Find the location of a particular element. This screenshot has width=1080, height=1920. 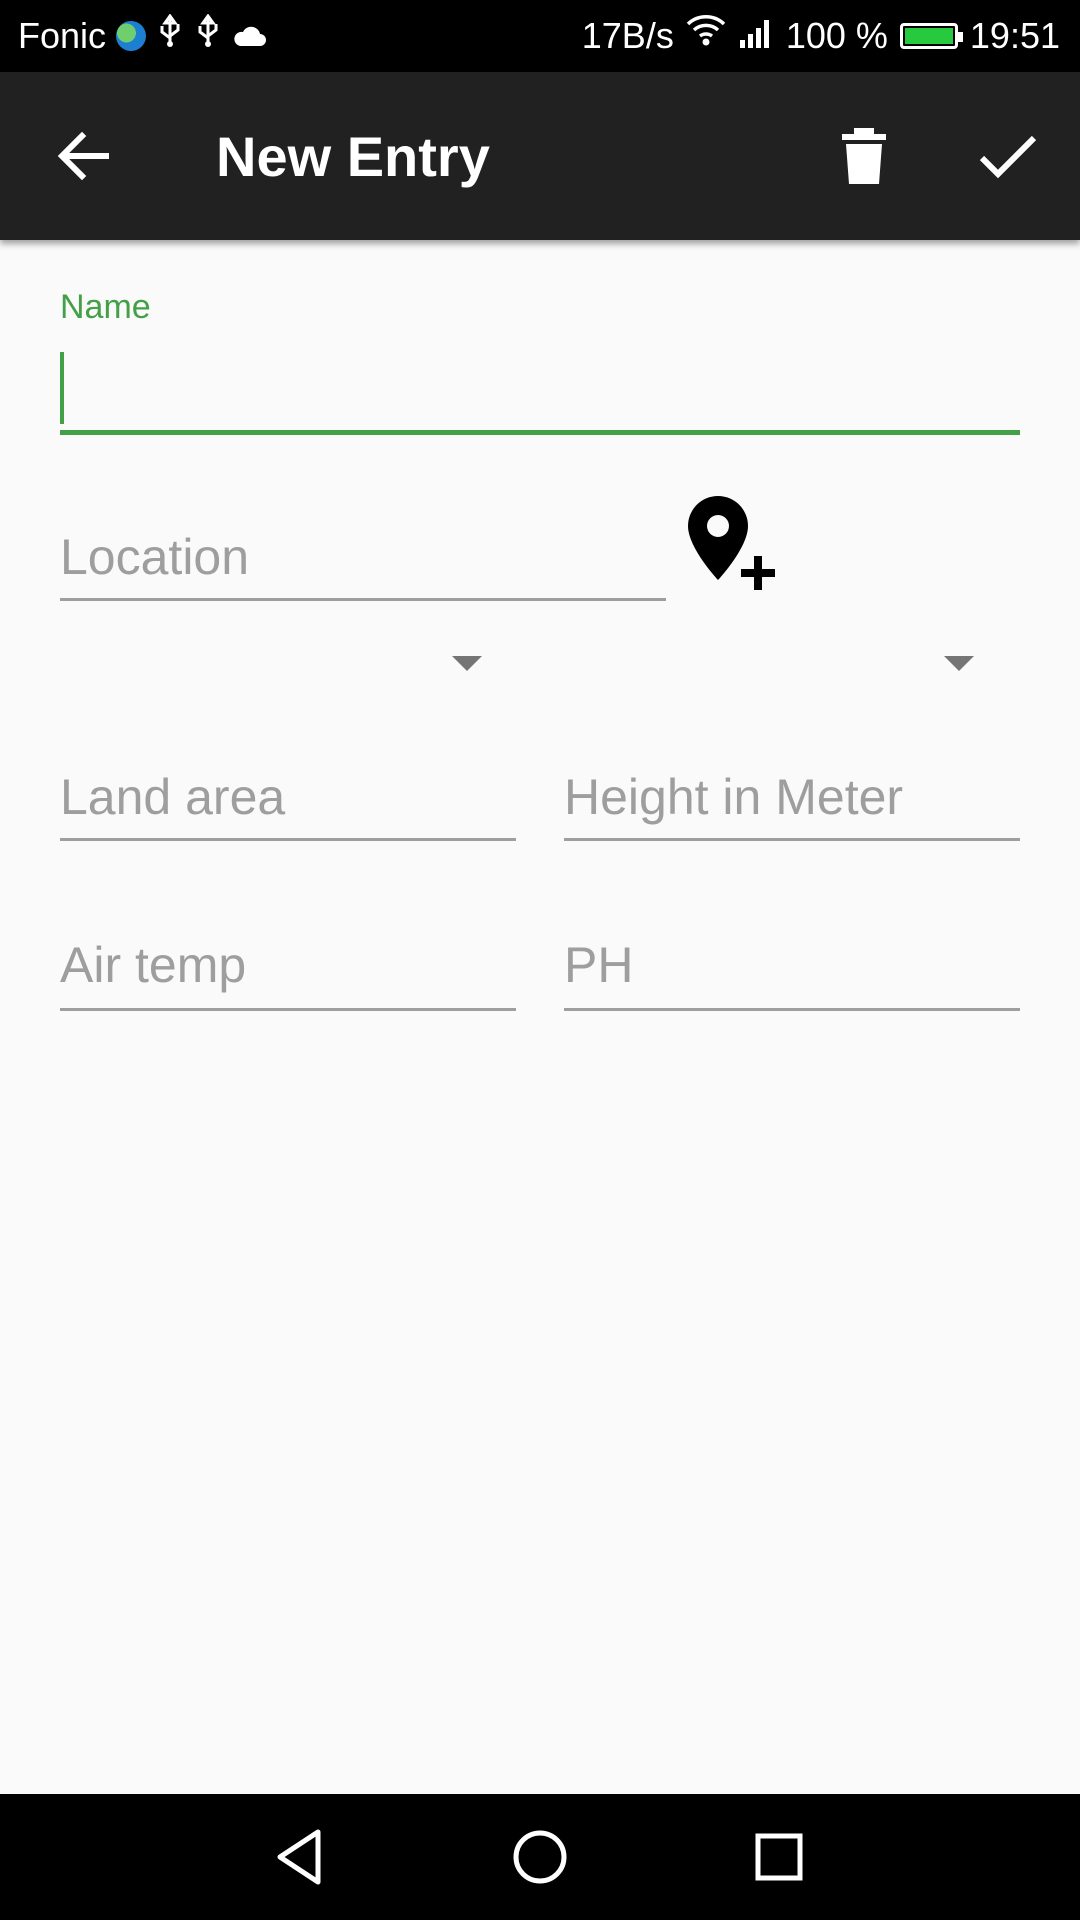

trash-icon is located at coordinates (864, 156).